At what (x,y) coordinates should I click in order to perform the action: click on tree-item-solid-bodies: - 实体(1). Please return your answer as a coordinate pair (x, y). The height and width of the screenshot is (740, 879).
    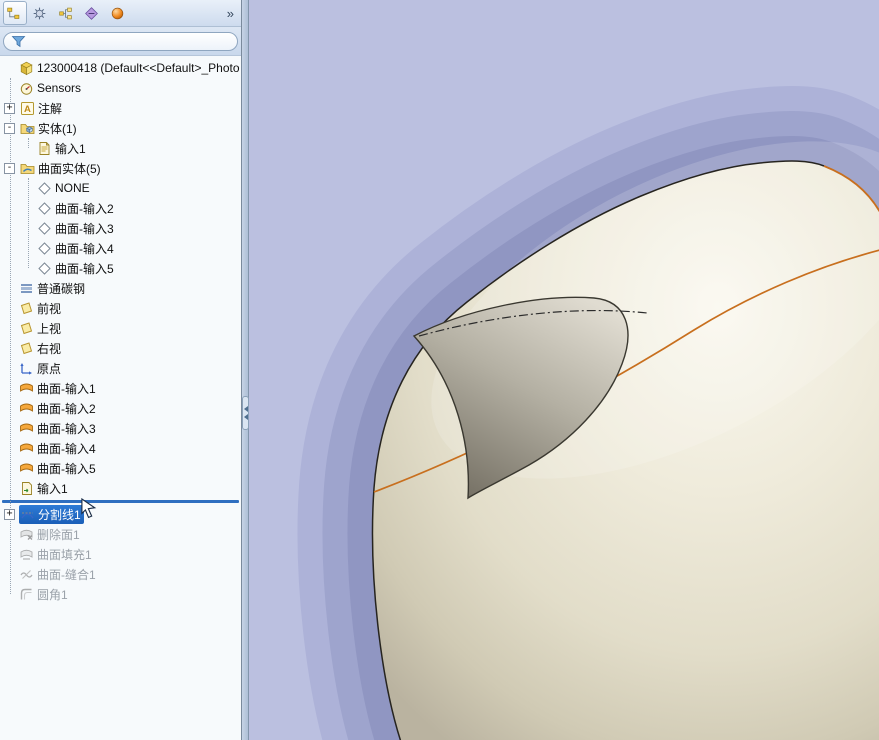
    Looking at the image, I should click on (120, 128).